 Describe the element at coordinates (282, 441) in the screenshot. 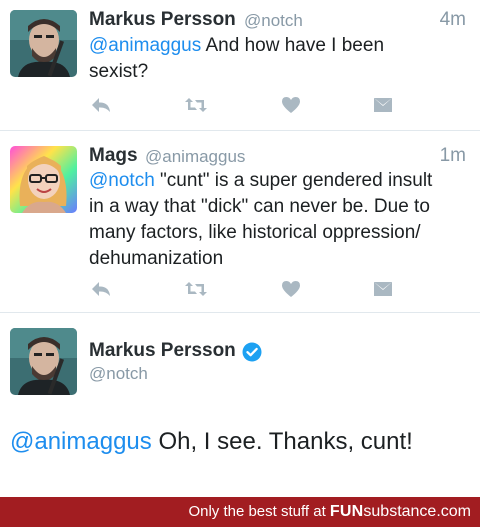

I see `tweet-text-body: Oh, I see. Thanks, cunt!` at that location.